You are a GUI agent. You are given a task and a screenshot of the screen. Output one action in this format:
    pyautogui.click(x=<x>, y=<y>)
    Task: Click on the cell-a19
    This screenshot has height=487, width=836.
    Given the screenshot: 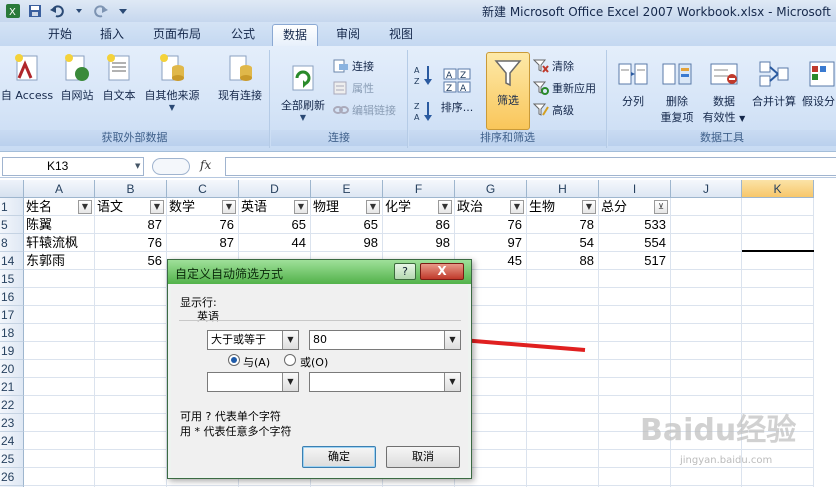 What is the action you would take?
    pyautogui.click(x=59, y=351)
    